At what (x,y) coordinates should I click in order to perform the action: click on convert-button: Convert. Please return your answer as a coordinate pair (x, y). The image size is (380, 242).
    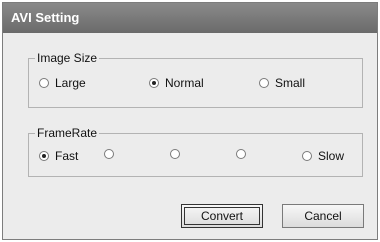
    Looking at the image, I should click on (222, 216).